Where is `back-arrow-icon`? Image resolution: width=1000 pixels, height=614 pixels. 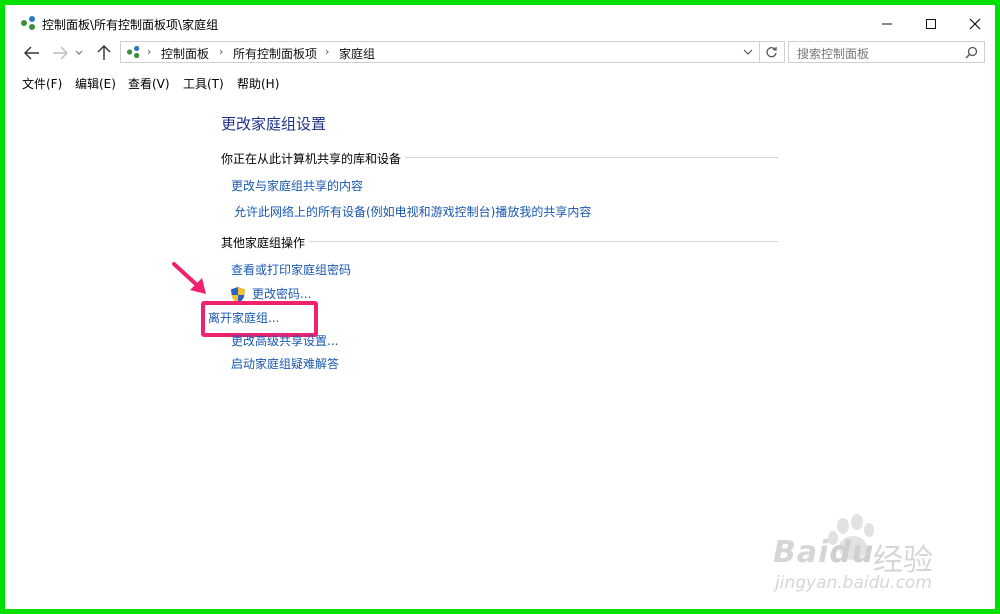 back-arrow-icon is located at coordinates (31, 53).